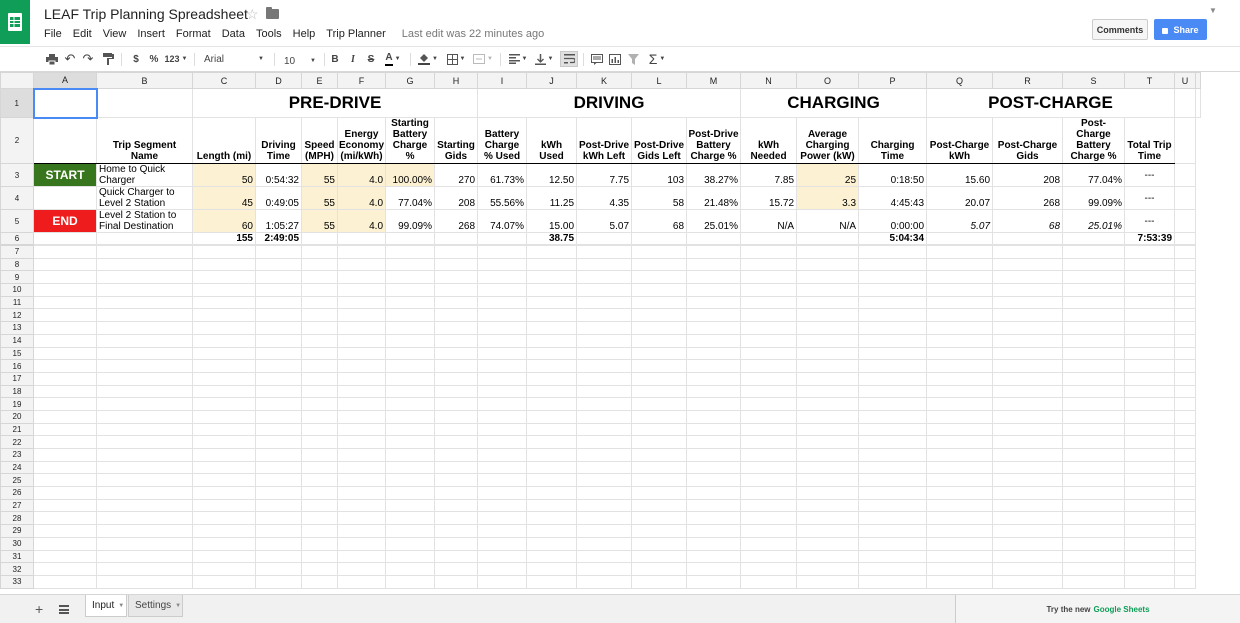 The image size is (1240, 623). I want to click on percent-format-button: %, so click(154, 59).